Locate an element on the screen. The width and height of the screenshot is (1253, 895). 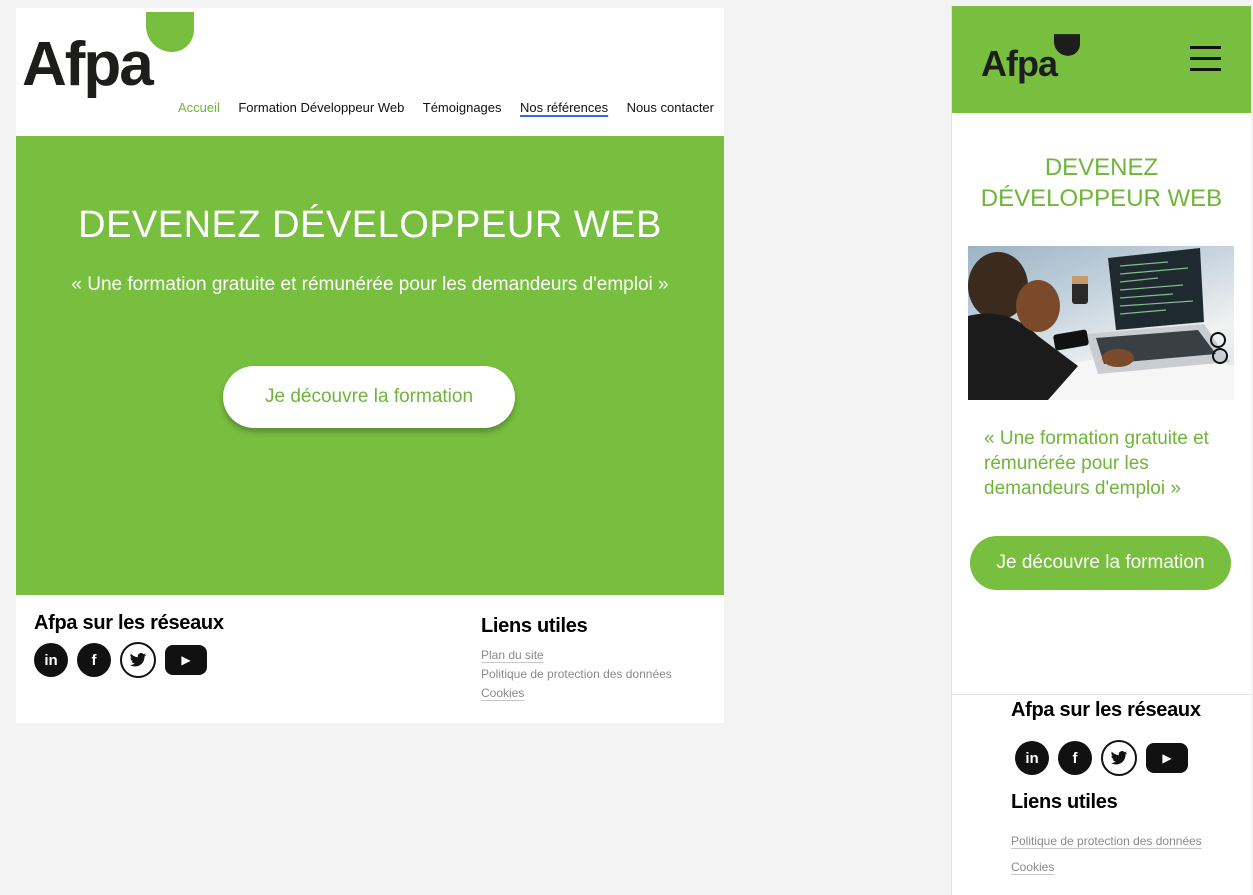
hero-photo is located at coordinates (1101, 323).